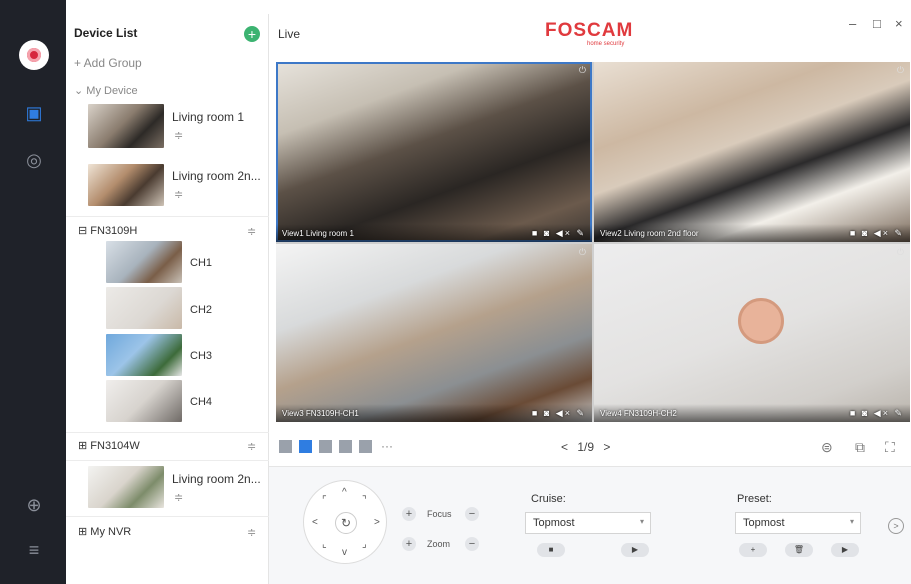  What do you see at coordinates (305, 446) in the screenshot?
I see `layout-4-icon` at bounding box center [305, 446].